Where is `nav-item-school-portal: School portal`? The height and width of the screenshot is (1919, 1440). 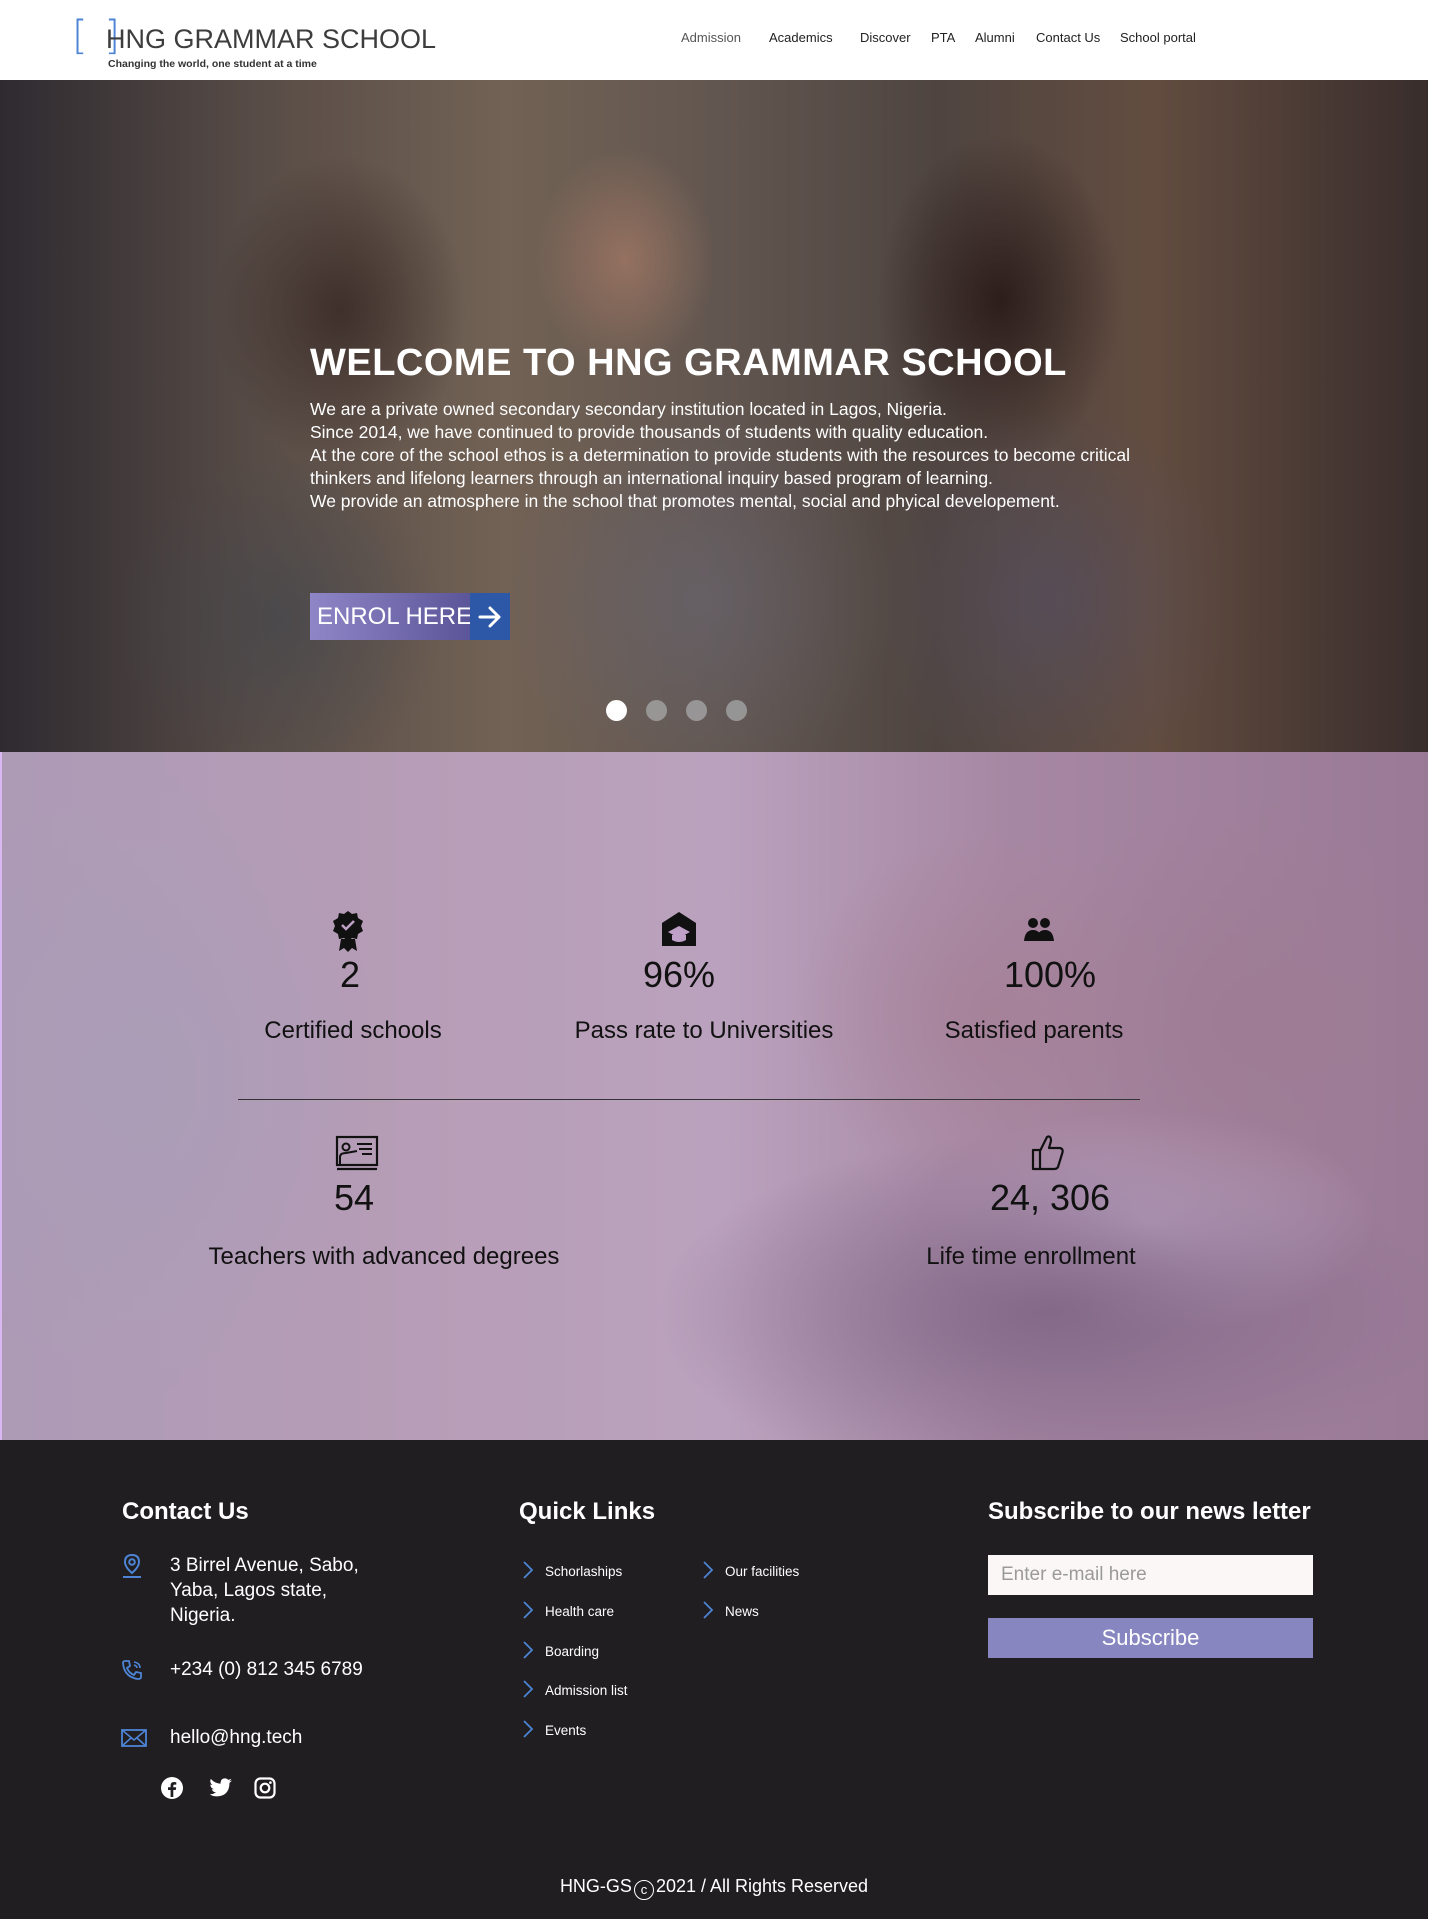
nav-item-school-portal: School portal is located at coordinates (1158, 37).